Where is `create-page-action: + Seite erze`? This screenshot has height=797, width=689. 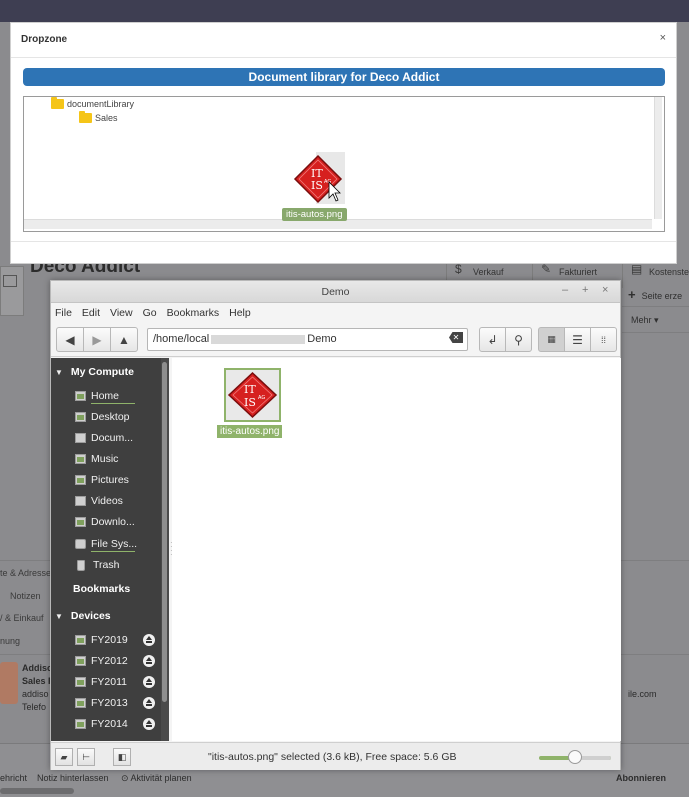
create-page-action: + Seite erze is located at coordinates (655, 294).